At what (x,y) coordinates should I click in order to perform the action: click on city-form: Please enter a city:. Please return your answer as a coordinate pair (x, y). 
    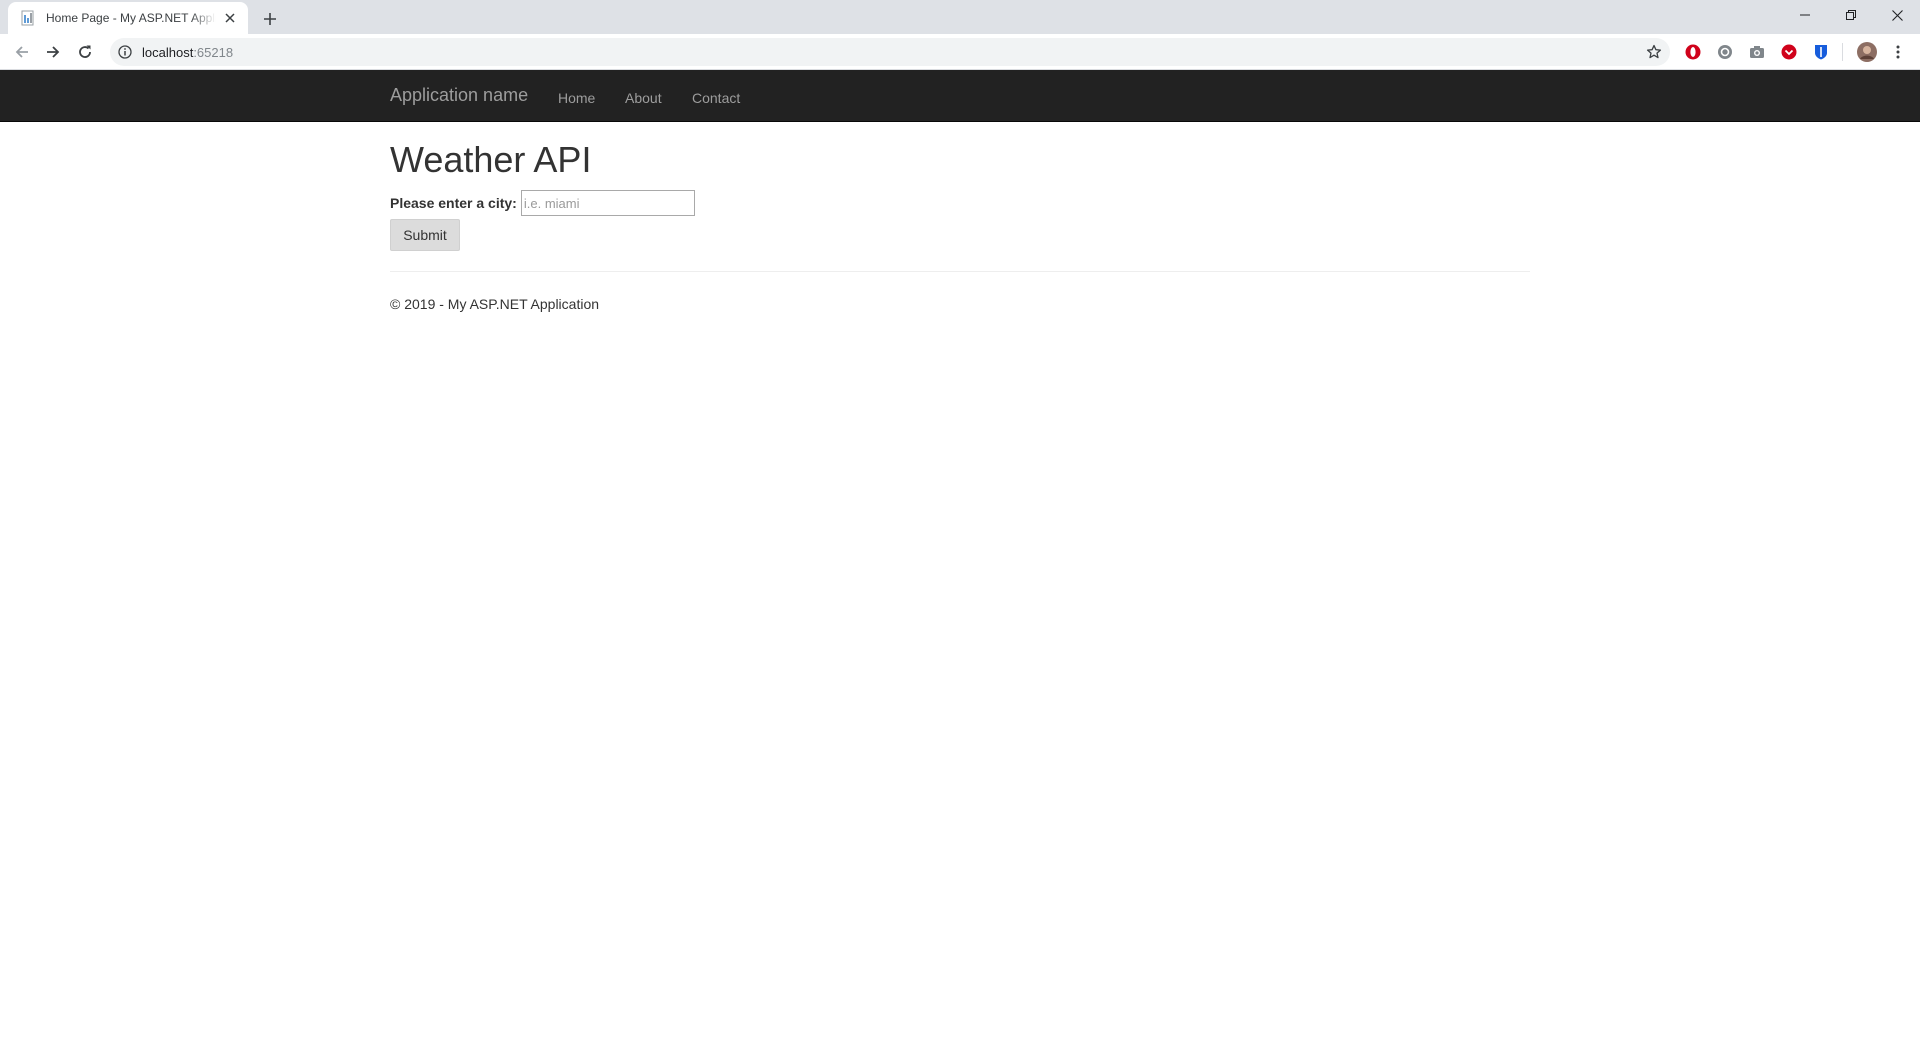
    Looking at the image, I should click on (542, 203).